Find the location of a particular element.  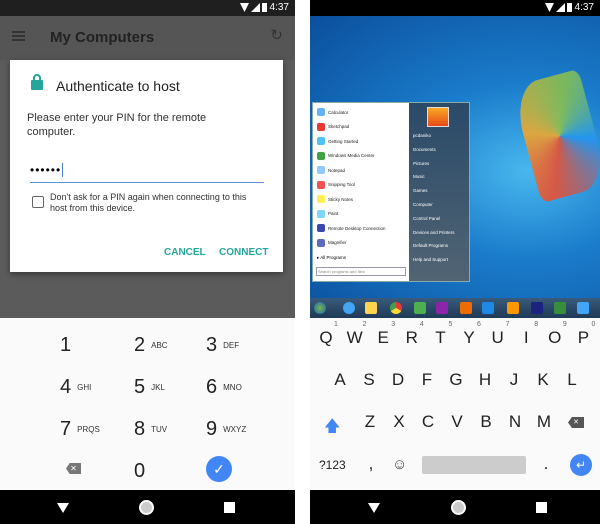

key-c: C is located at coordinates (428, 422).